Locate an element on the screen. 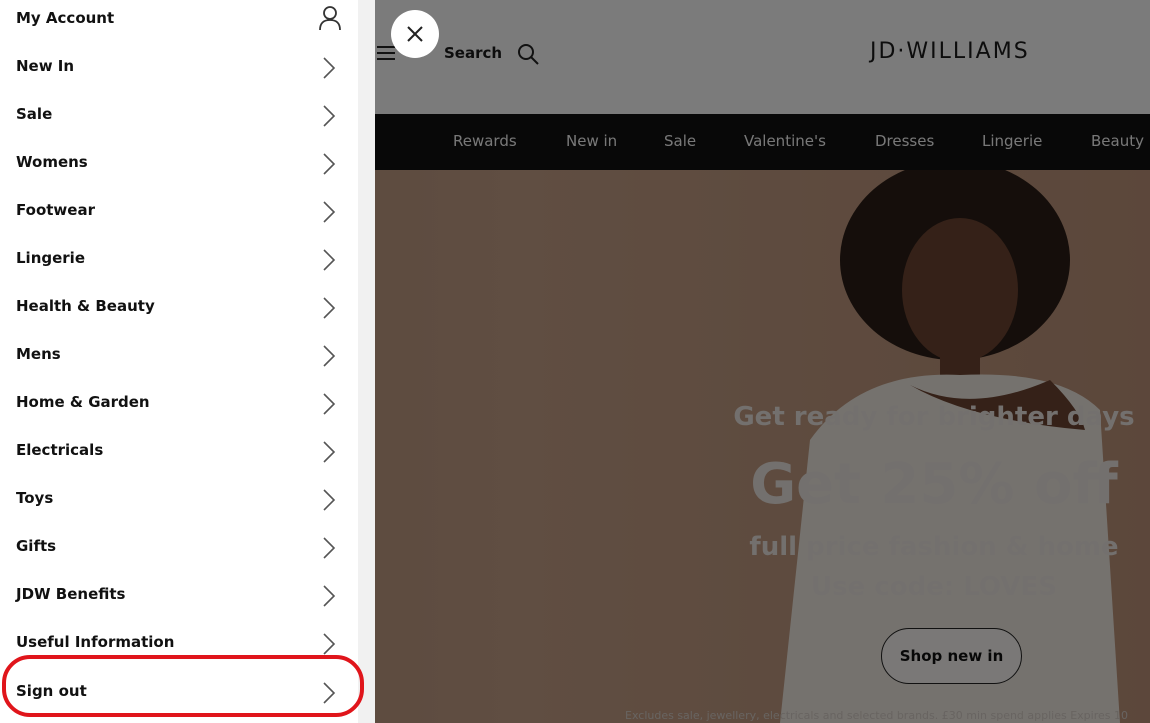  drawer-item-jdw-benefits: JDW Benefits is located at coordinates (179, 600).